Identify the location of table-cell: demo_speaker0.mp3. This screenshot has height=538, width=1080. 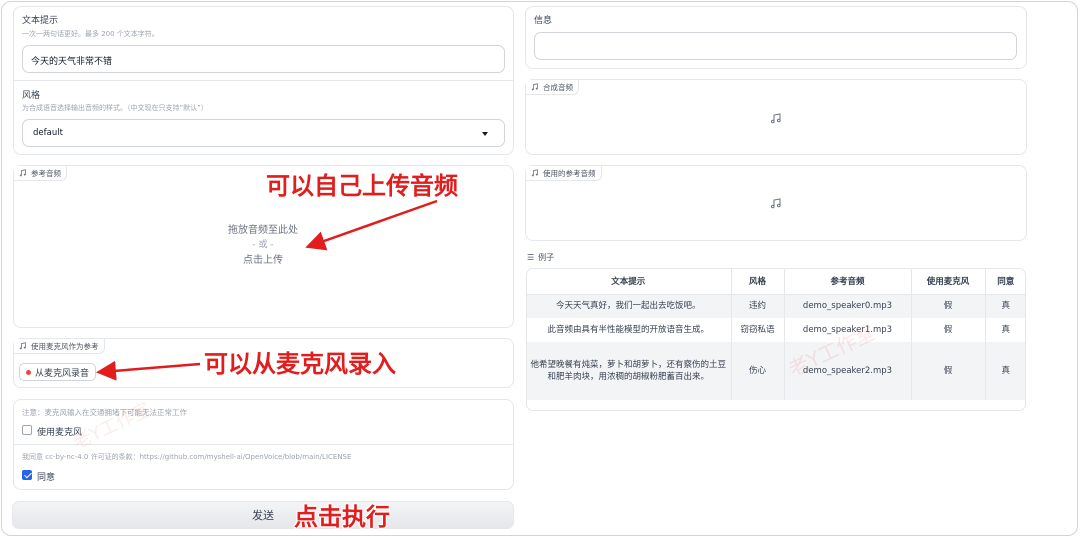
(848, 306).